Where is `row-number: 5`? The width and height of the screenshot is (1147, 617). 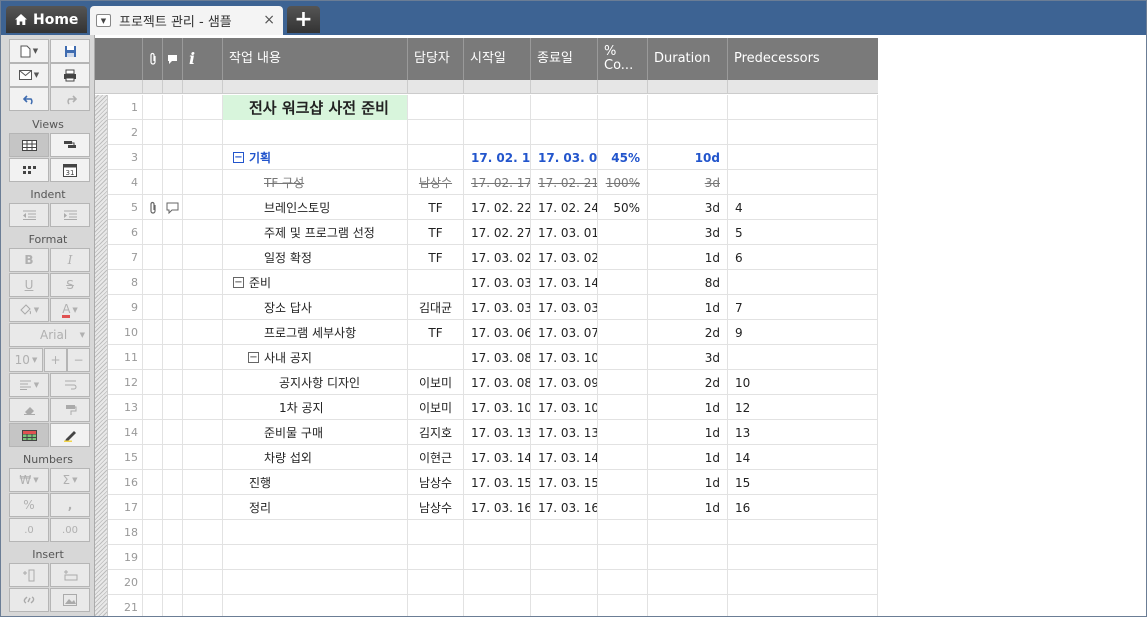 row-number: 5 is located at coordinates (125, 207).